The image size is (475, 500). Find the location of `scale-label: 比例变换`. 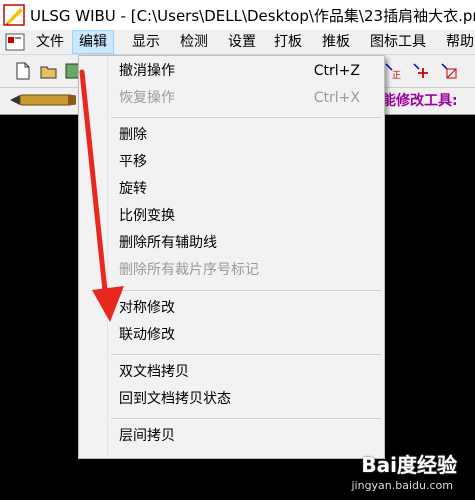

scale-label: 比例变换 is located at coordinates (147, 216).